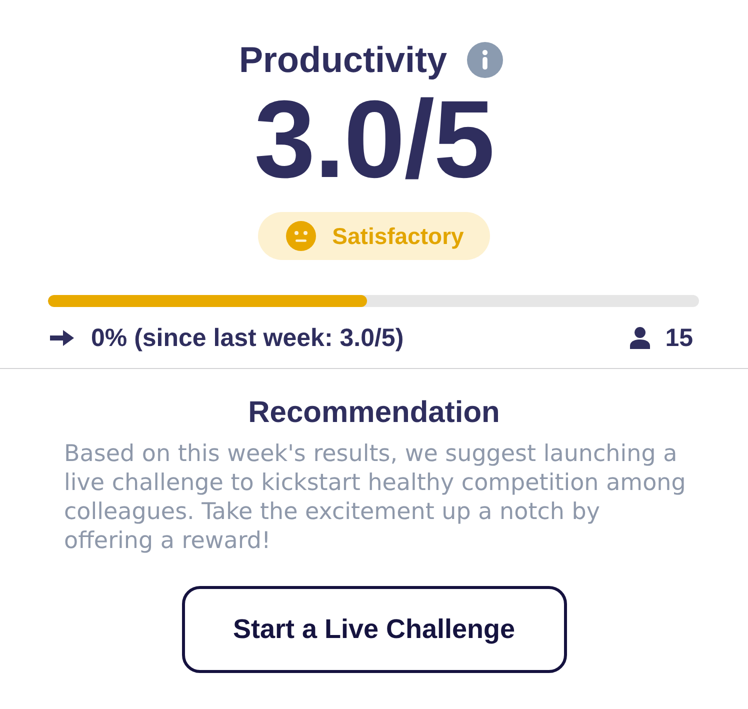 The image size is (748, 709). I want to click on trend-text: 0% (since last week: 3.0/5), so click(247, 338).